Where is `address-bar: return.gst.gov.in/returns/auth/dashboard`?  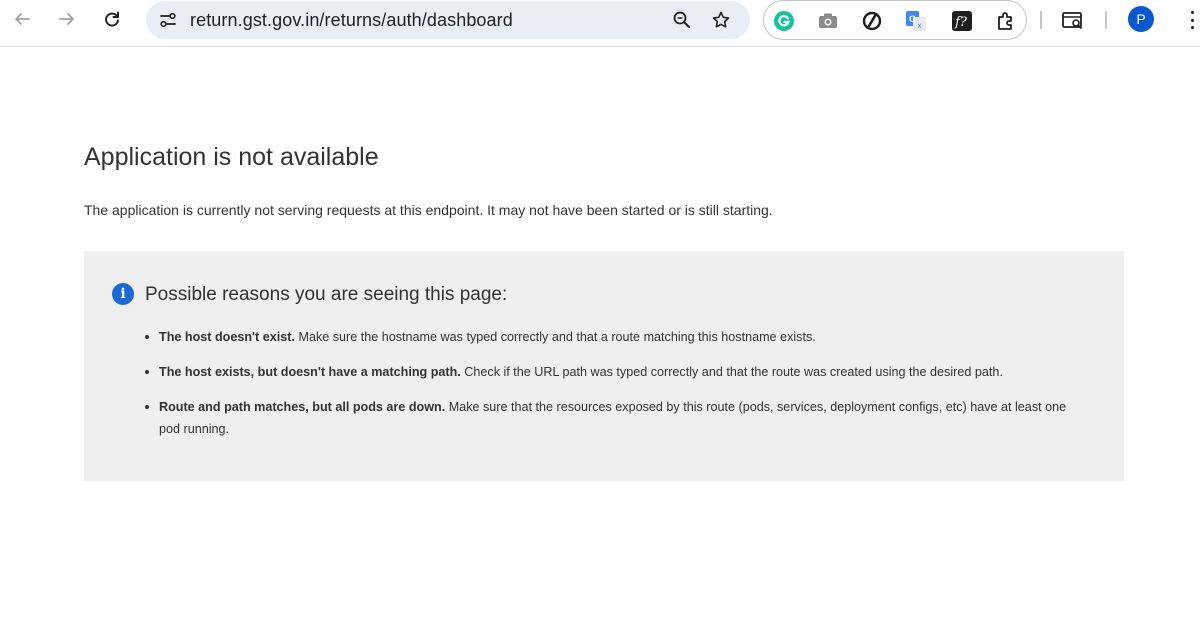
address-bar: return.gst.gov.in/returns/auth/dashboard is located at coordinates (448, 20).